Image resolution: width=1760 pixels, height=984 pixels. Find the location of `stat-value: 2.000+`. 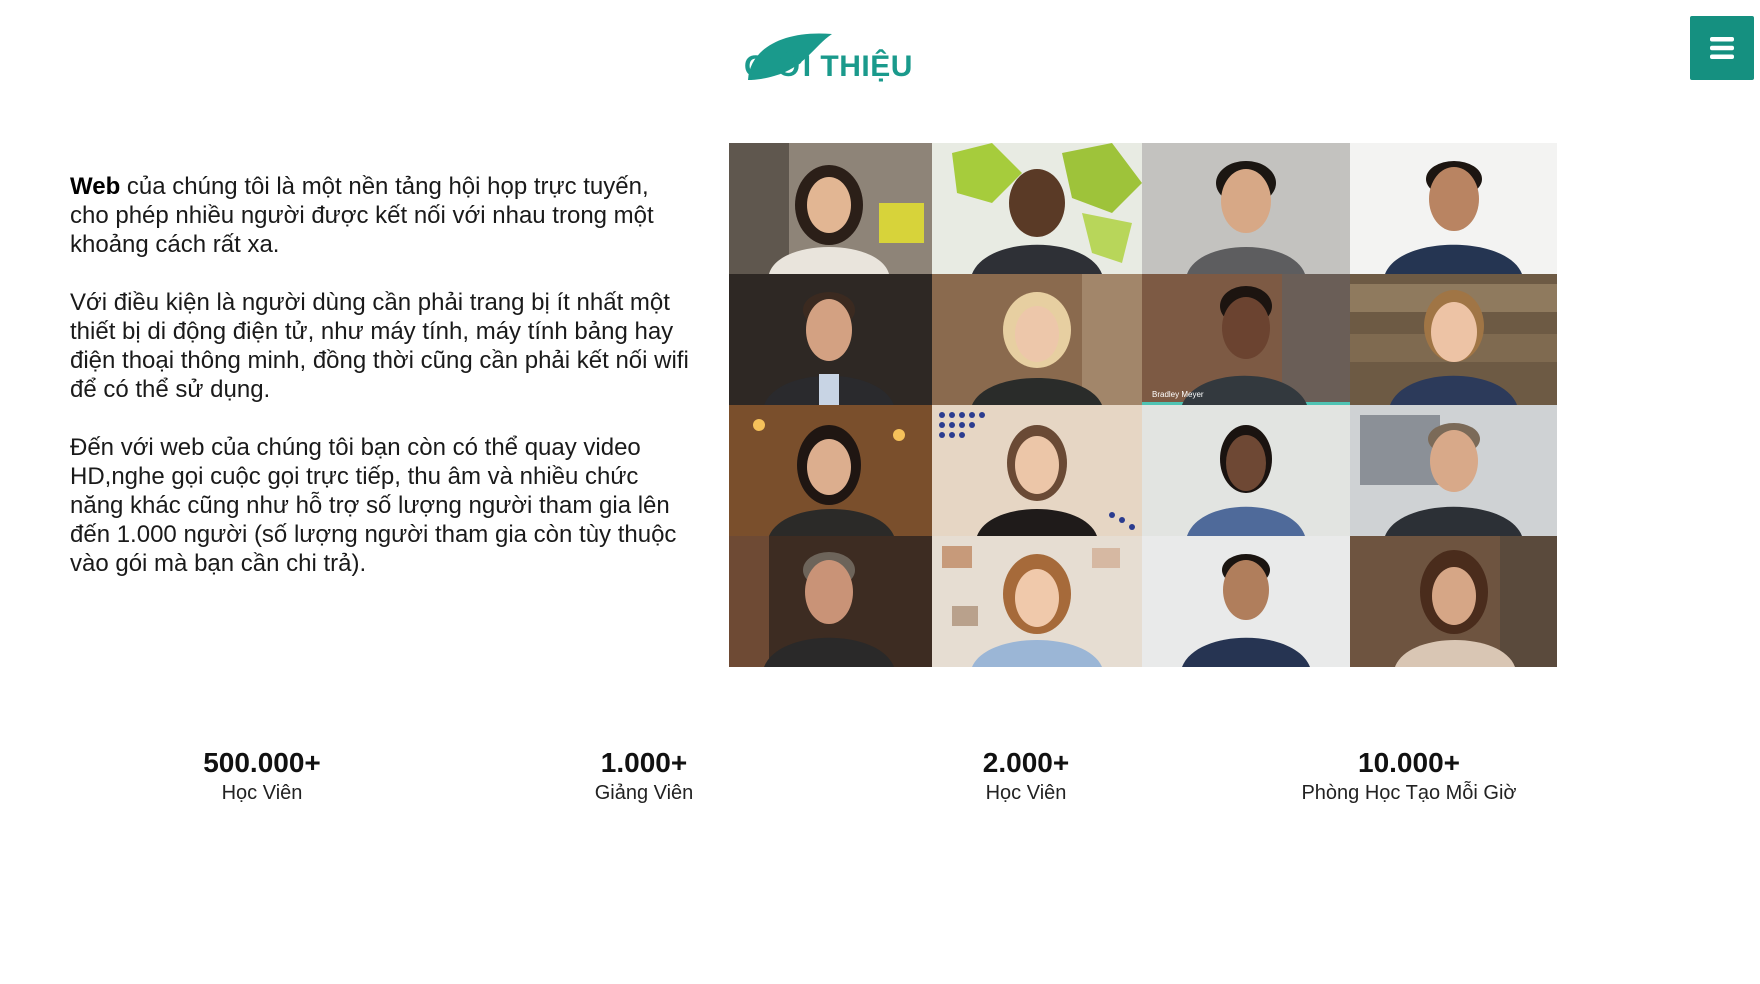

stat-value: 2.000+ is located at coordinates (1026, 762).